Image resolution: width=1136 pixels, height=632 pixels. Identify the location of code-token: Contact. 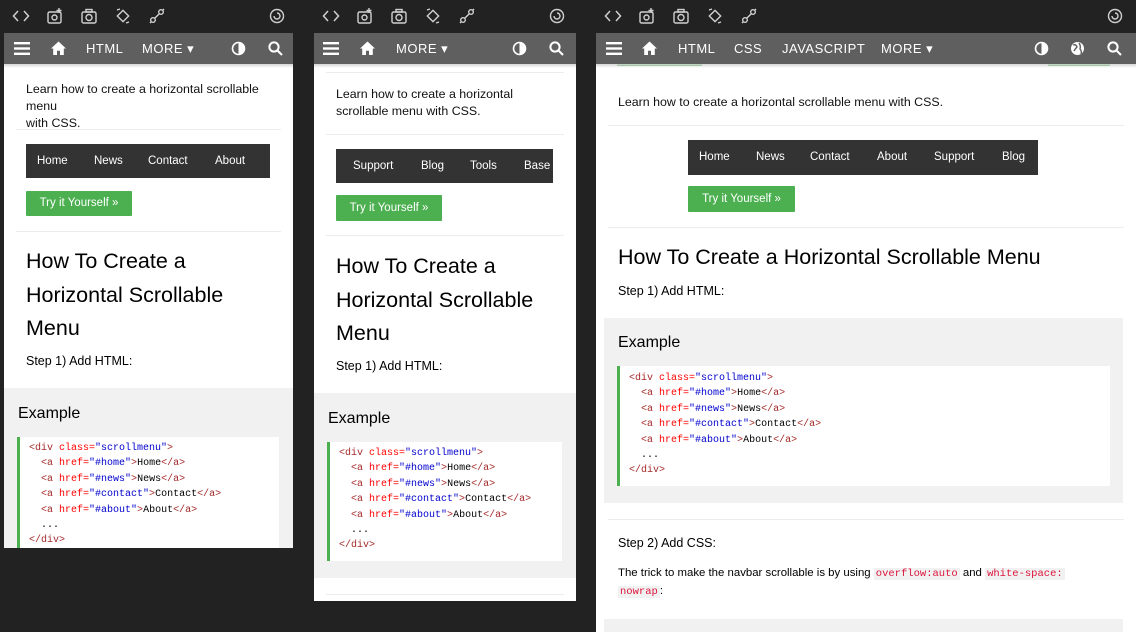
(176, 495).